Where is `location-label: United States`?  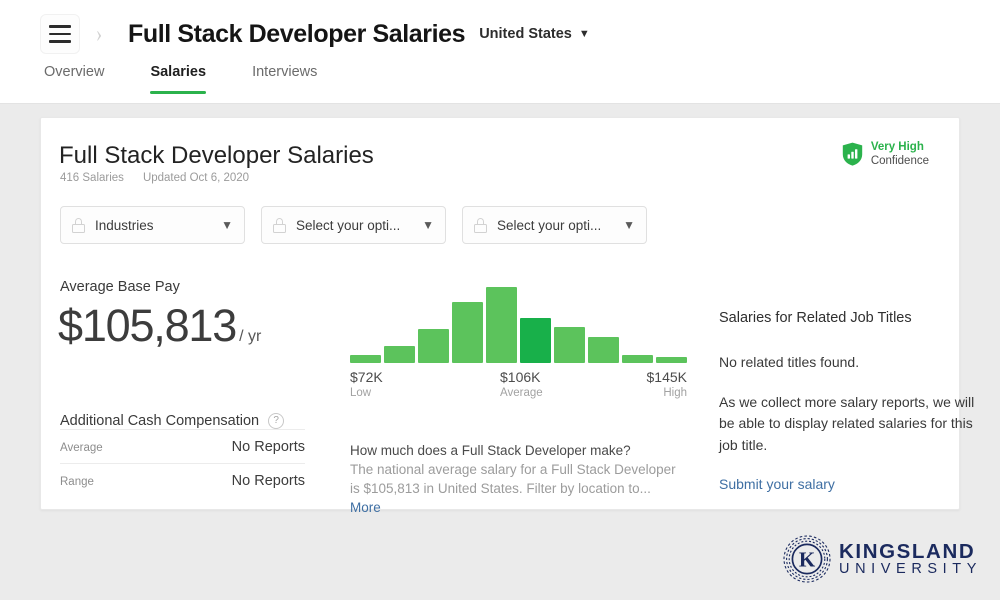
location-label: United States is located at coordinates (525, 34).